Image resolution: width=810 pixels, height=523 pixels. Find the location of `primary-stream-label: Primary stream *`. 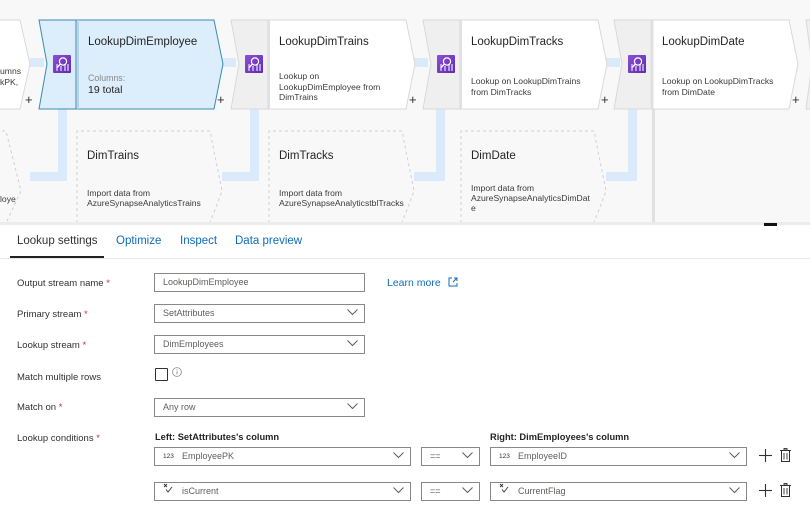

primary-stream-label: Primary stream * is located at coordinates (52, 314).